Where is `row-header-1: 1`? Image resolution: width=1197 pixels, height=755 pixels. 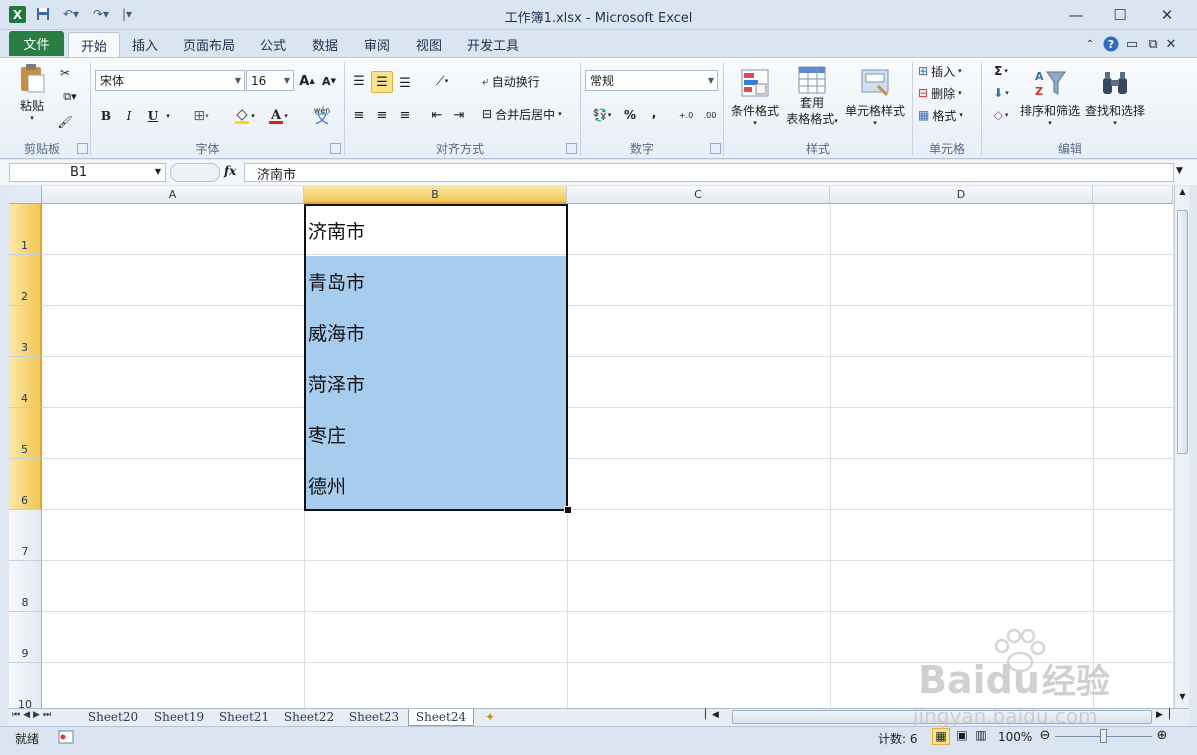
row-header-1: 1 is located at coordinates (25, 229).